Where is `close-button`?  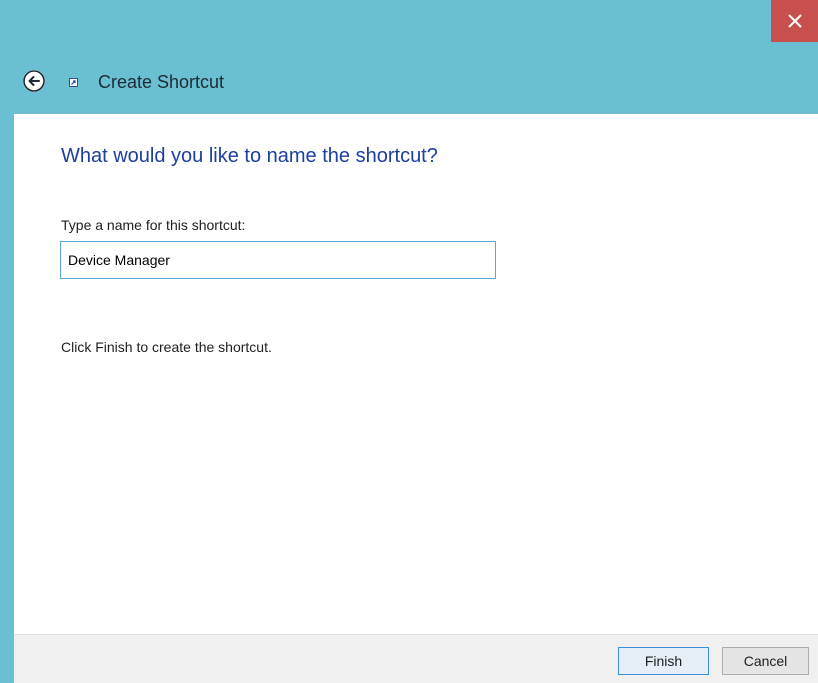
close-button is located at coordinates (794, 21).